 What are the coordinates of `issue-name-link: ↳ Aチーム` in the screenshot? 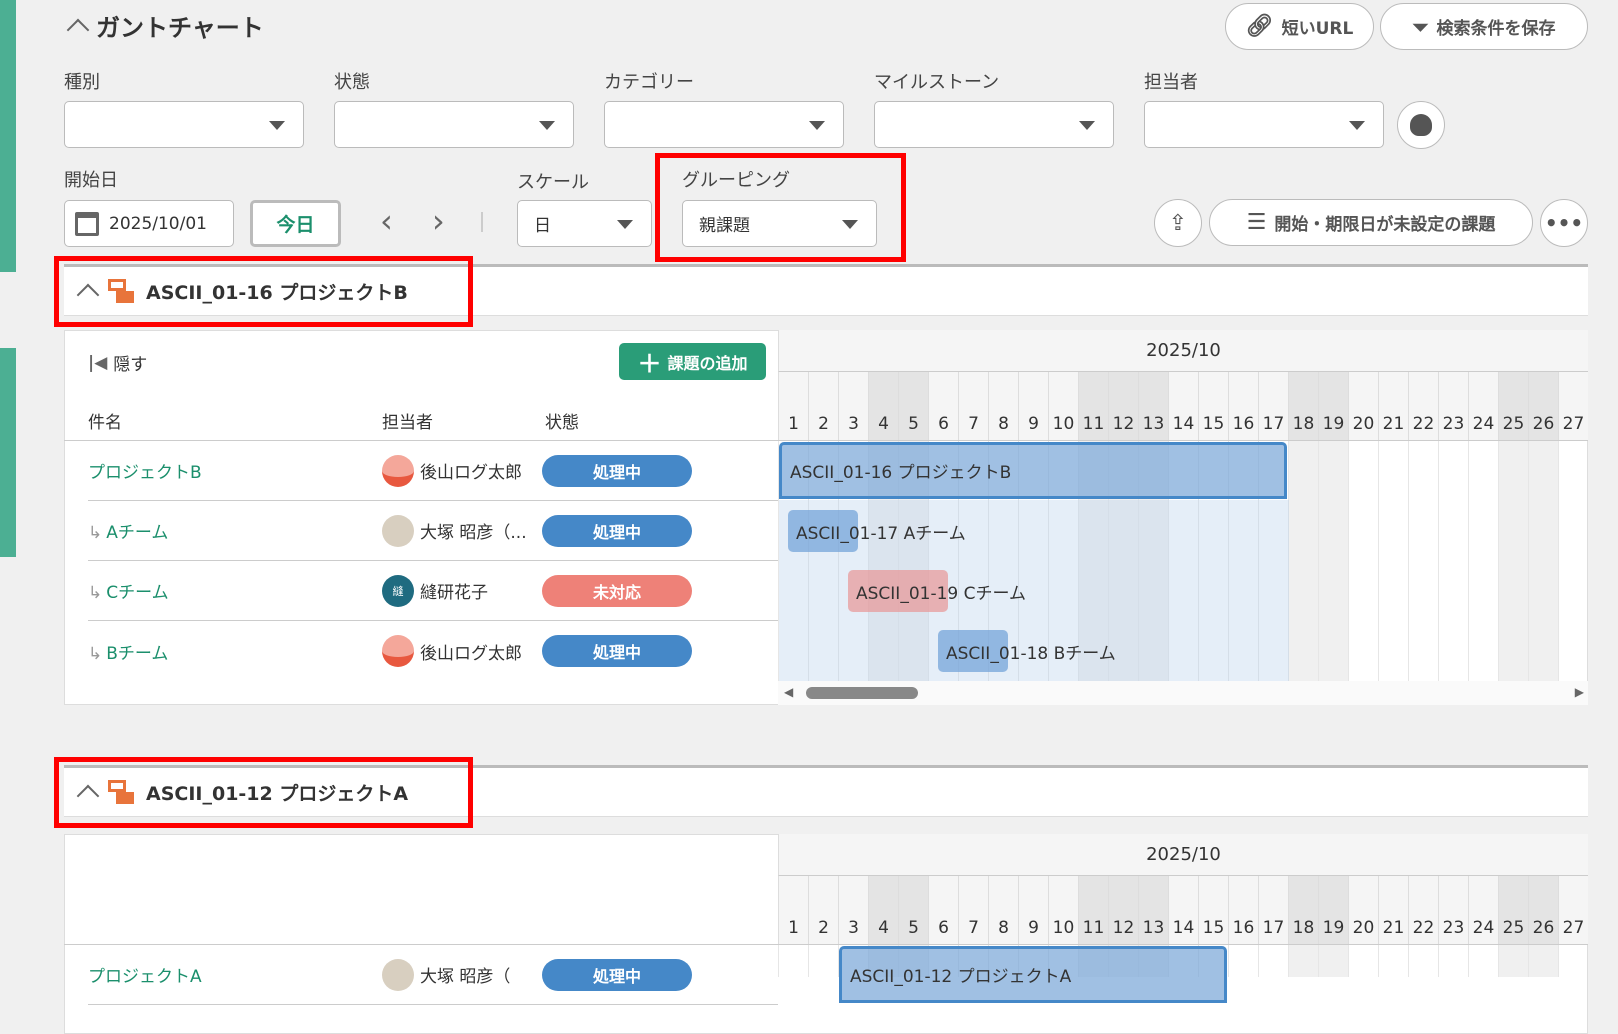 It's located at (235, 530).